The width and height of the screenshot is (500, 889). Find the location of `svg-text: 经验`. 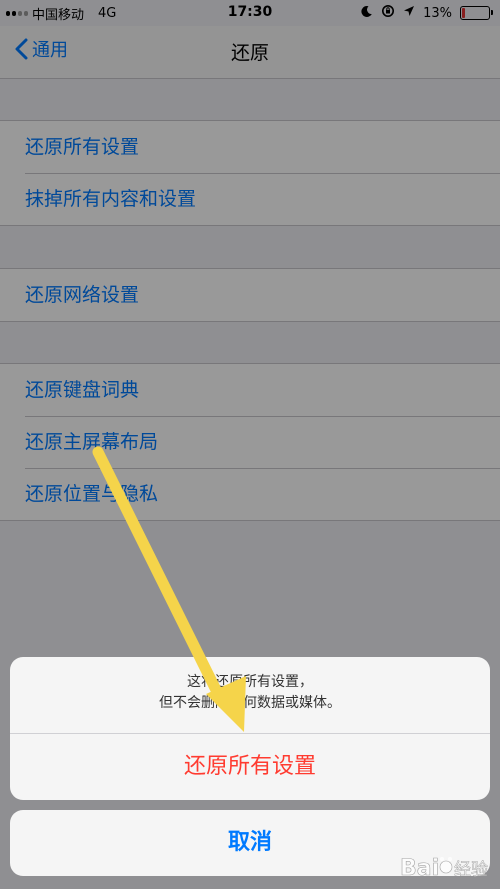

svg-text: 经验 is located at coordinates (471, 870).